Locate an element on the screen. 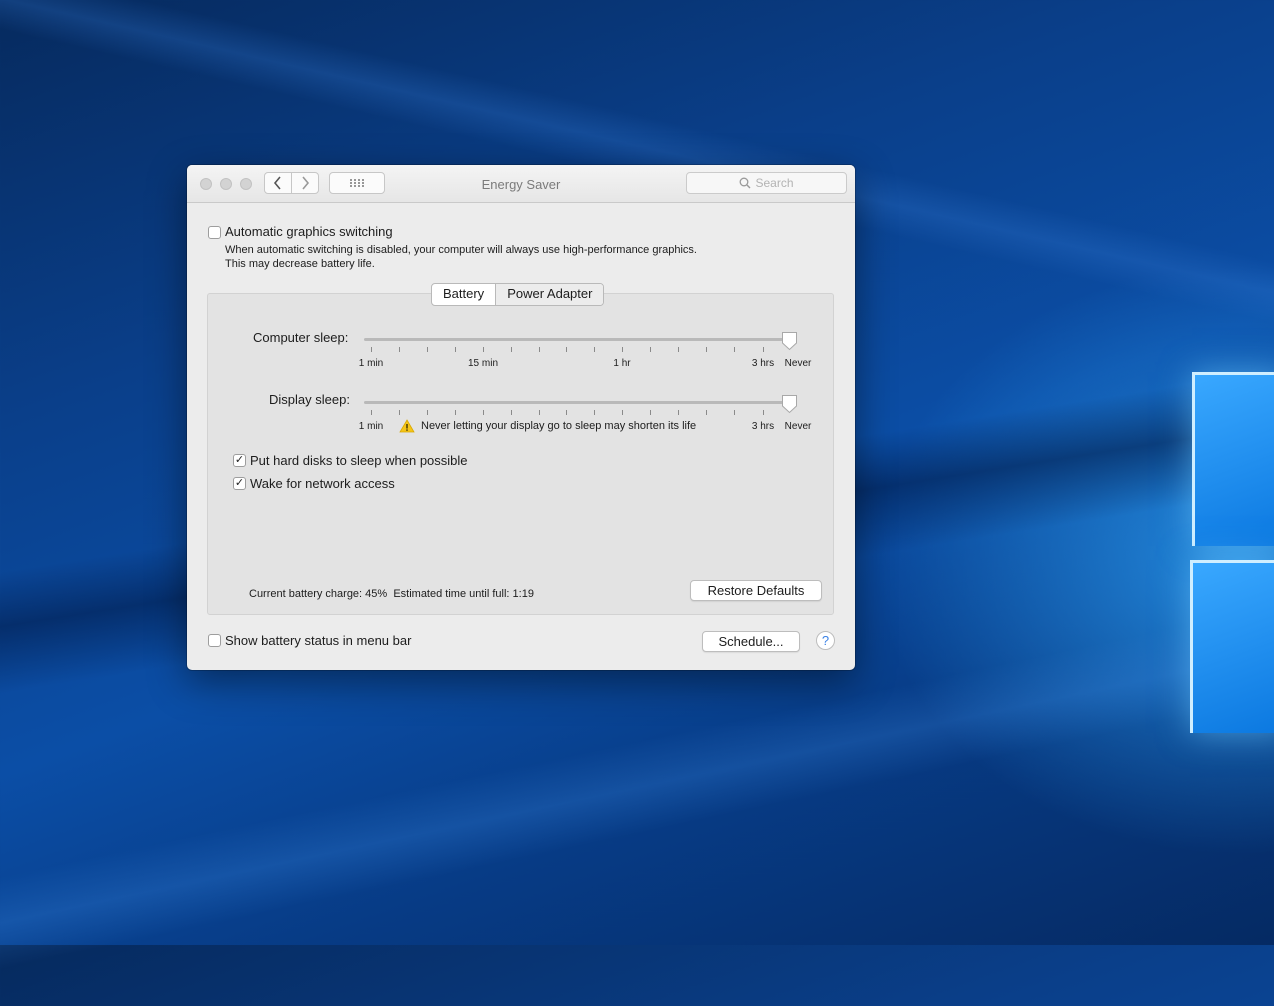 The height and width of the screenshot is (1006, 1274). restore-defaults-button: Restore Defaults is located at coordinates (756, 590).